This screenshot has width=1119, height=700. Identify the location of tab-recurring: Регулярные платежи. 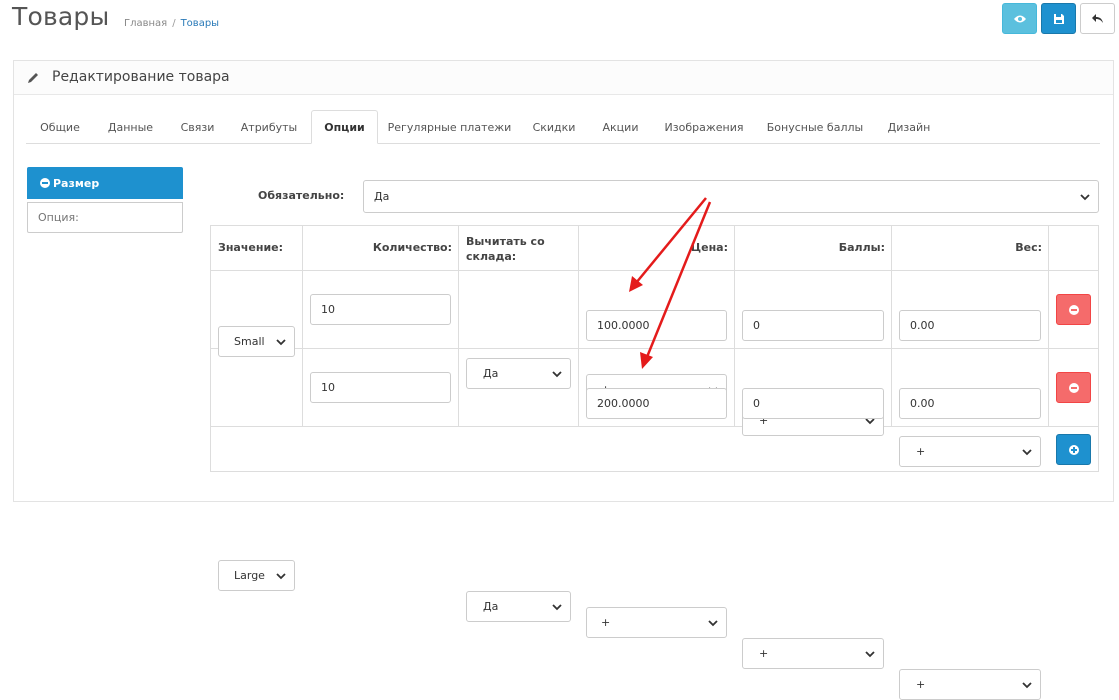
(449, 127).